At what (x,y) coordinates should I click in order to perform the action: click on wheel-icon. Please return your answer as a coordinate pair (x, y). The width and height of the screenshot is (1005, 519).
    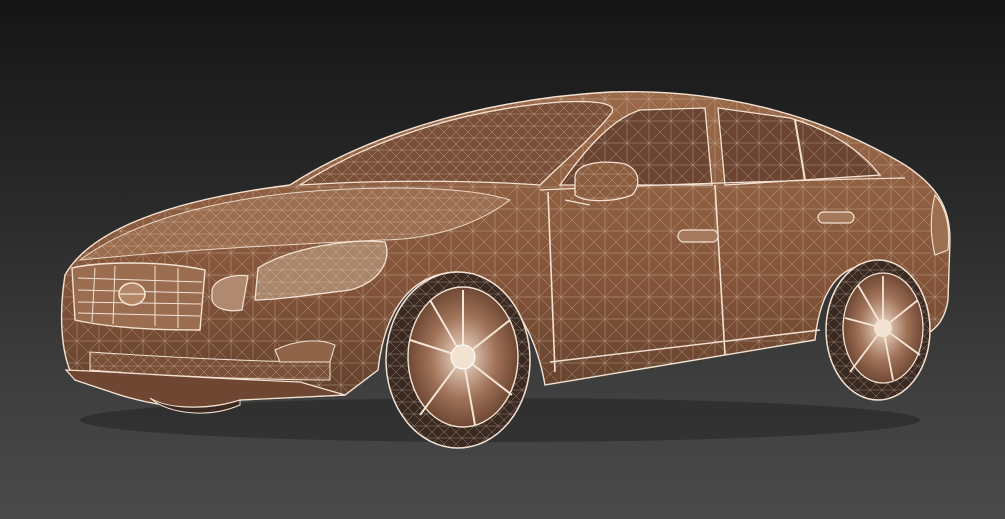
    Looking at the image, I should click on (458, 360).